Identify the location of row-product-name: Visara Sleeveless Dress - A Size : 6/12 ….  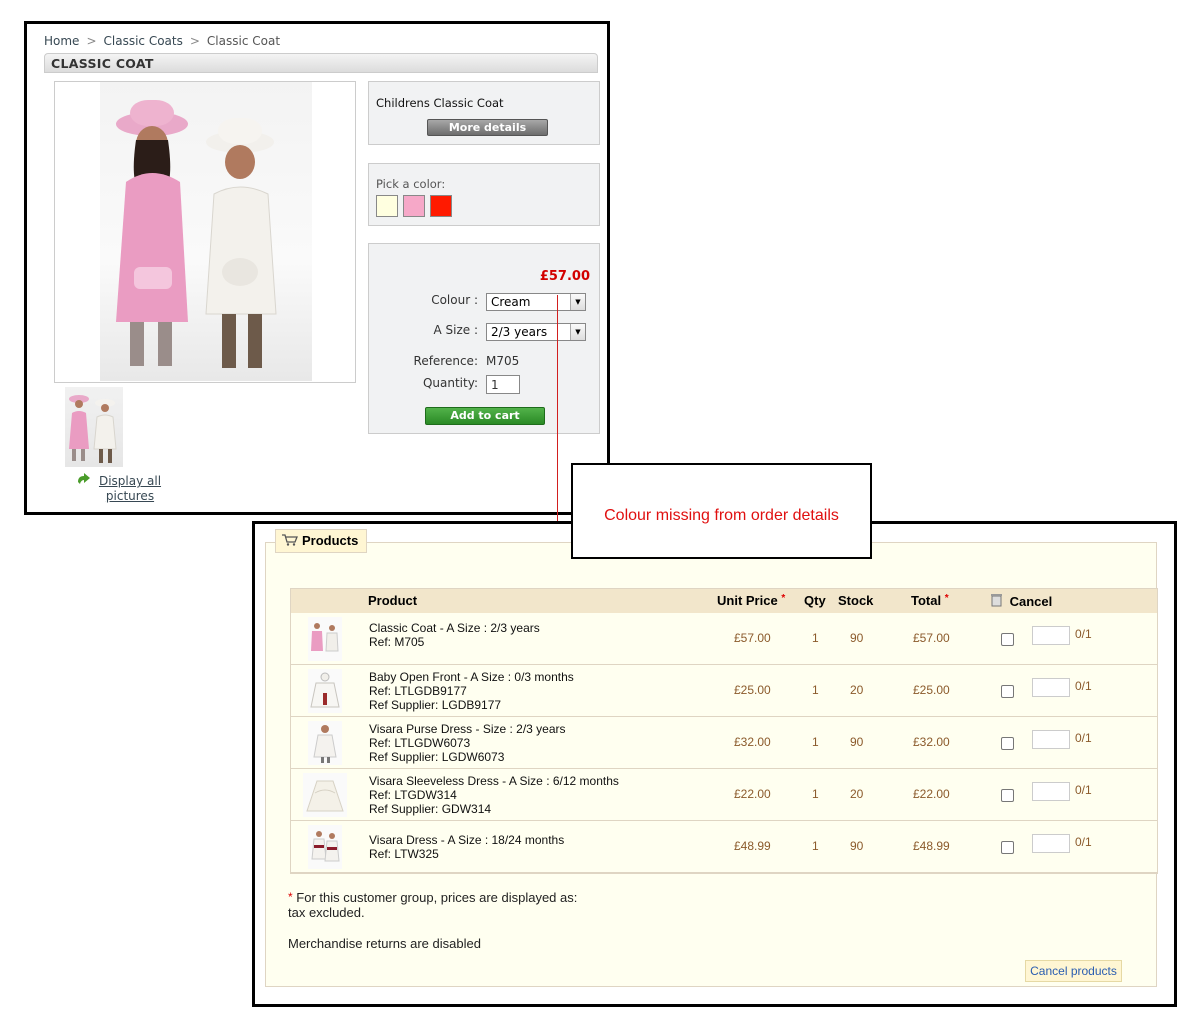
(494, 781).